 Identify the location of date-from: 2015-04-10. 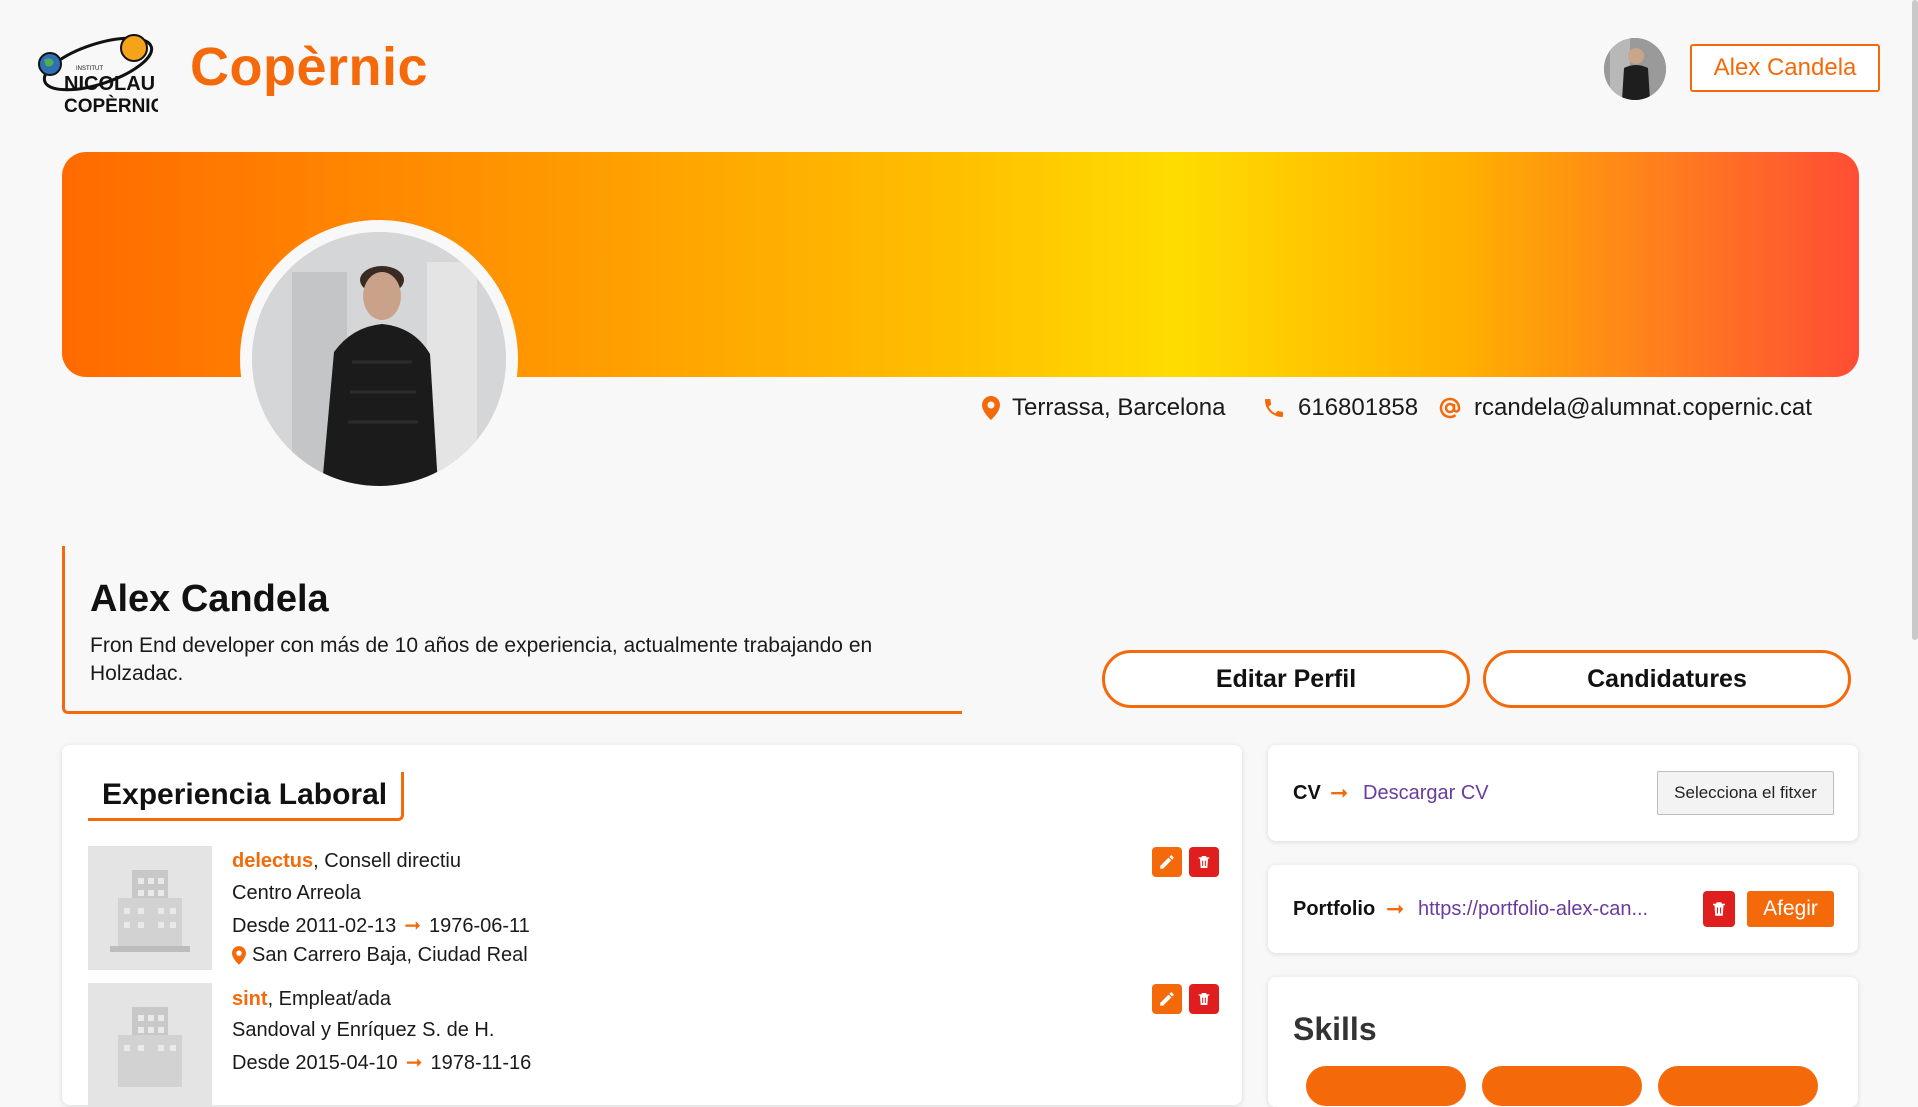
(346, 1063).